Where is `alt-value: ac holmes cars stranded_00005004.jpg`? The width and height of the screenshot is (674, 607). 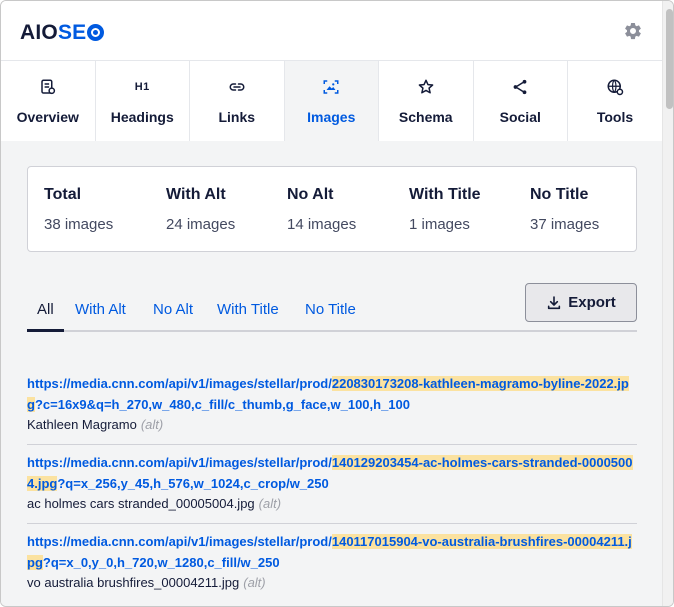
alt-value: ac holmes cars stranded_00005004.jpg is located at coordinates (141, 503).